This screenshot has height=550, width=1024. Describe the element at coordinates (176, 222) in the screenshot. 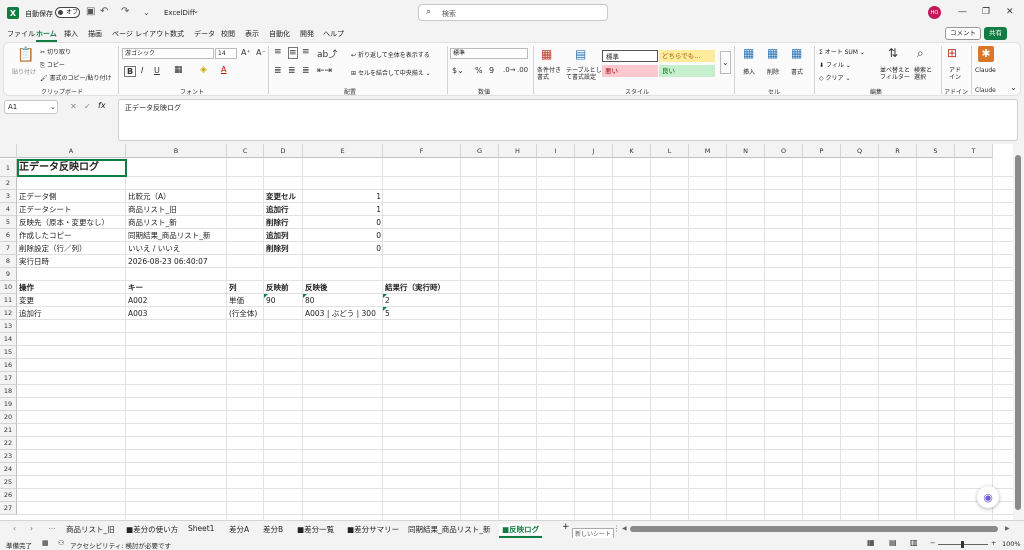

I see `cell-b5: 商品リスト_新` at that location.